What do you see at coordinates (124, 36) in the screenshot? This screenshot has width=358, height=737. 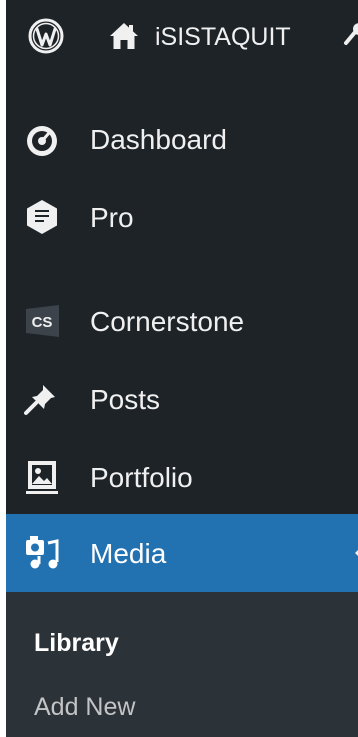 I see `home-icon` at bounding box center [124, 36].